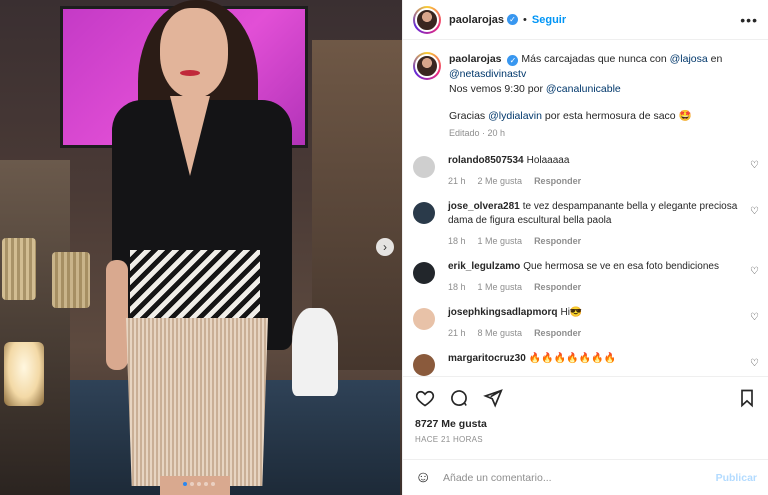 Image resolution: width=768 pixels, height=495 pixels. Describe the element at coordinates (476, 20) in the screenshot. I see `author-username: paolarojas` at that location.